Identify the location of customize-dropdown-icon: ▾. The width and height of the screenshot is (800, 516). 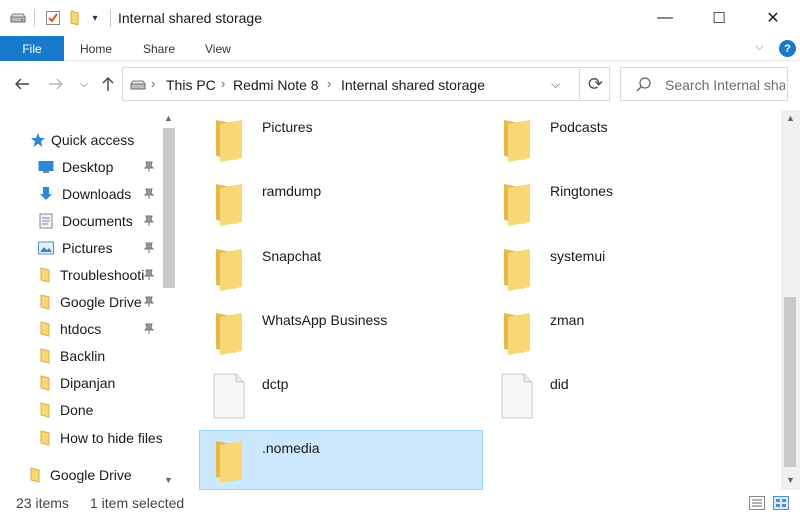
(95, 18).